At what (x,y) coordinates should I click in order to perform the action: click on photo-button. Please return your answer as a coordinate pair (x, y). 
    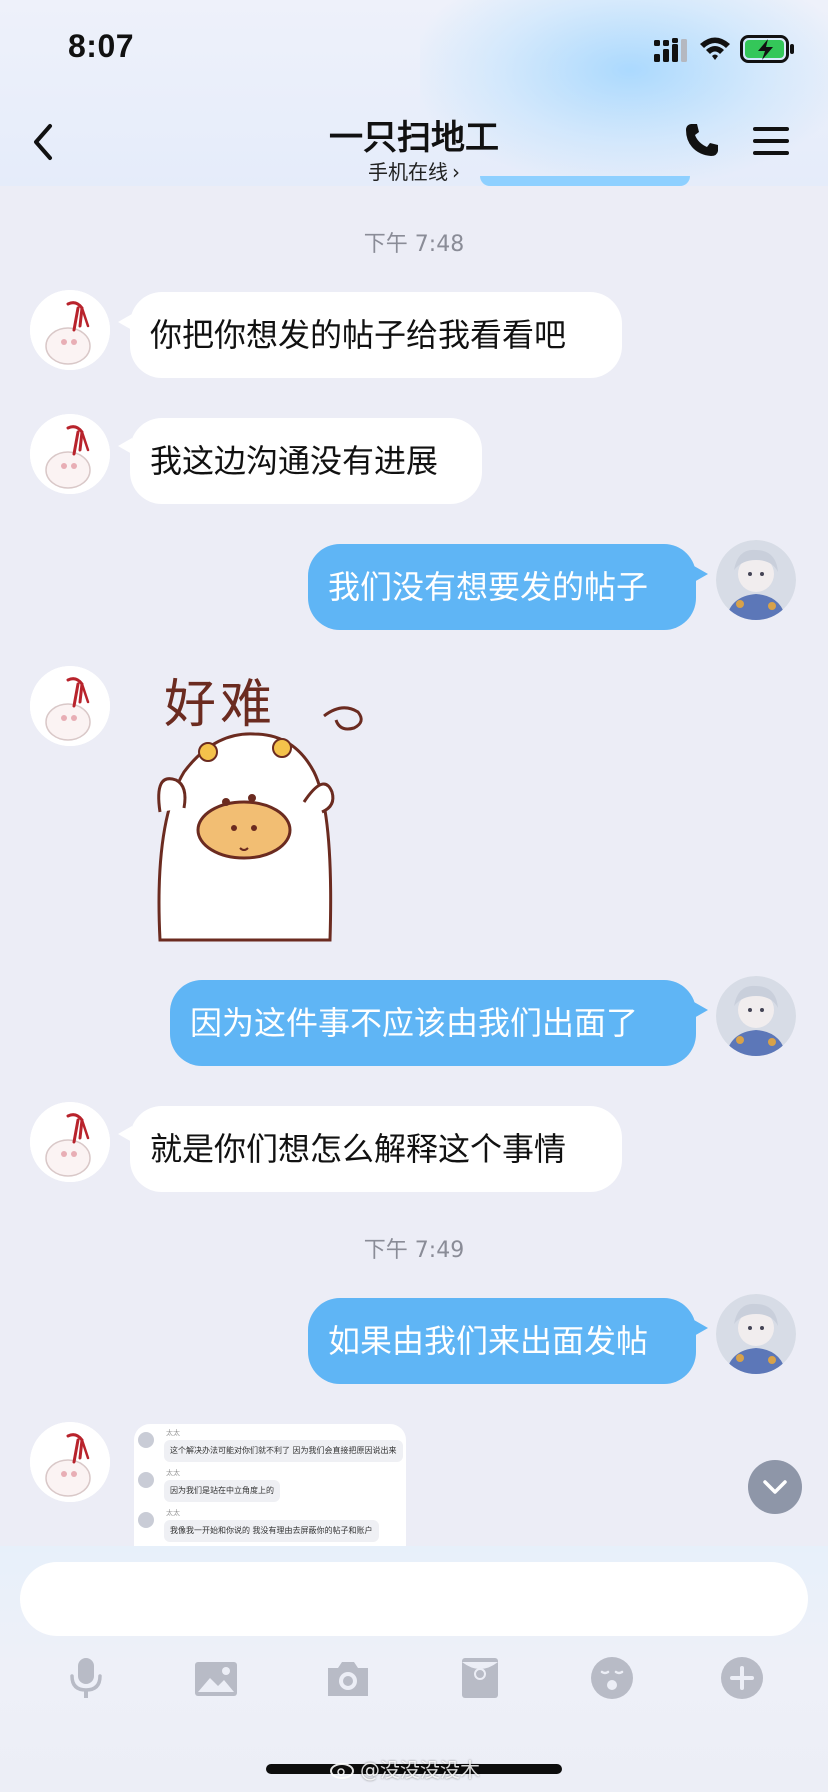
    Looking at the image, I should click on (216, 1678).